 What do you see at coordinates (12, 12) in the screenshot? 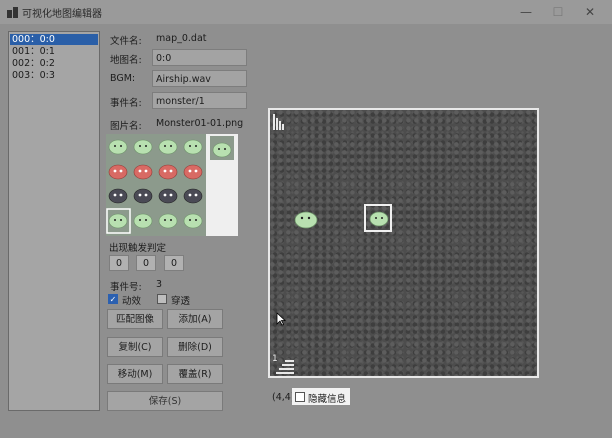
I see `app-icon` at bounding box center [12, 12].